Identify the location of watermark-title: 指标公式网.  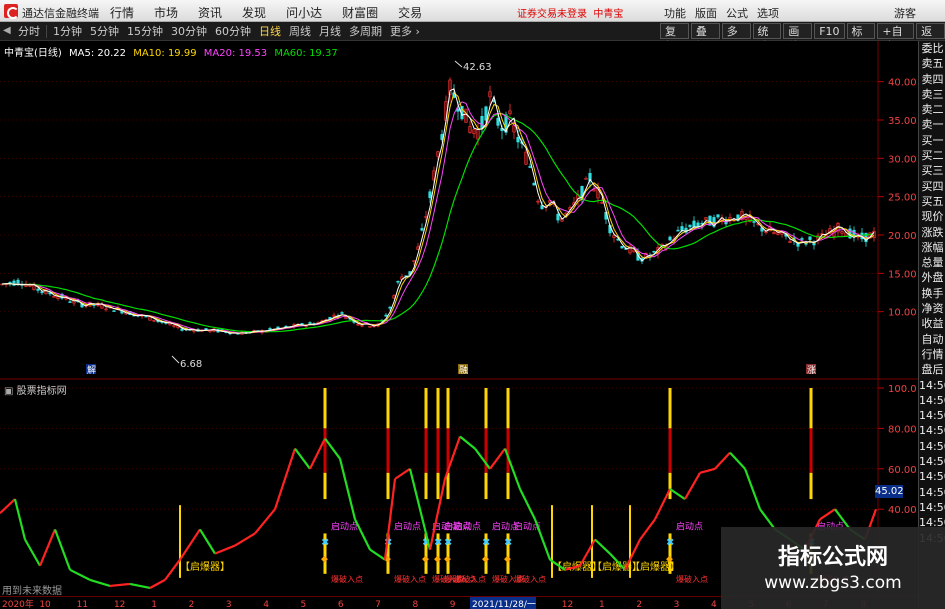
(832, 557).